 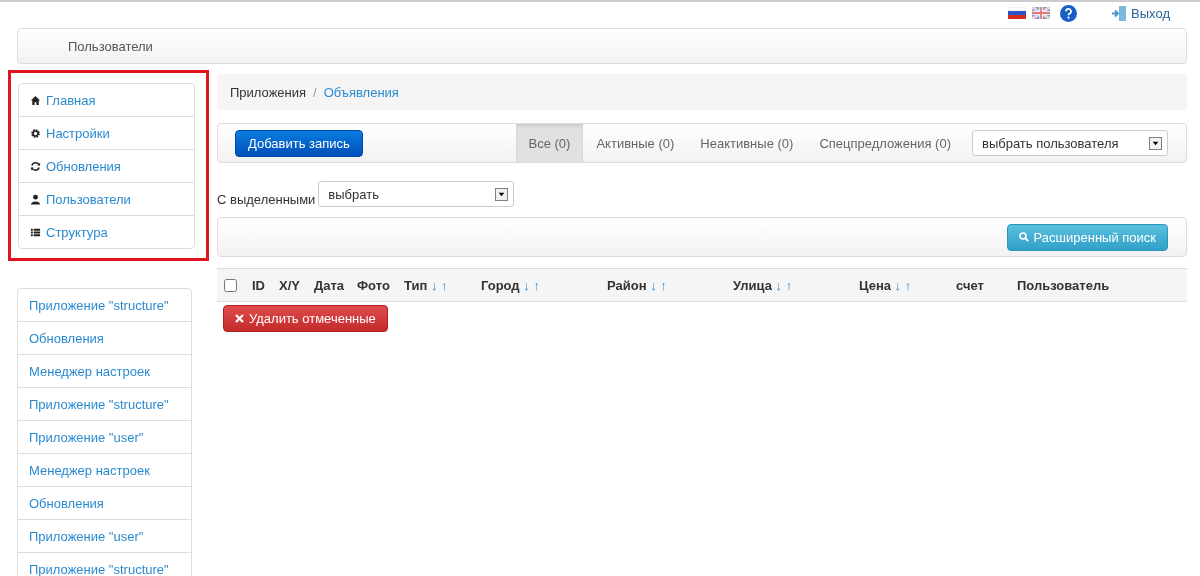 I want to click on nav-item: Настройки, so click(x=106, y=132).